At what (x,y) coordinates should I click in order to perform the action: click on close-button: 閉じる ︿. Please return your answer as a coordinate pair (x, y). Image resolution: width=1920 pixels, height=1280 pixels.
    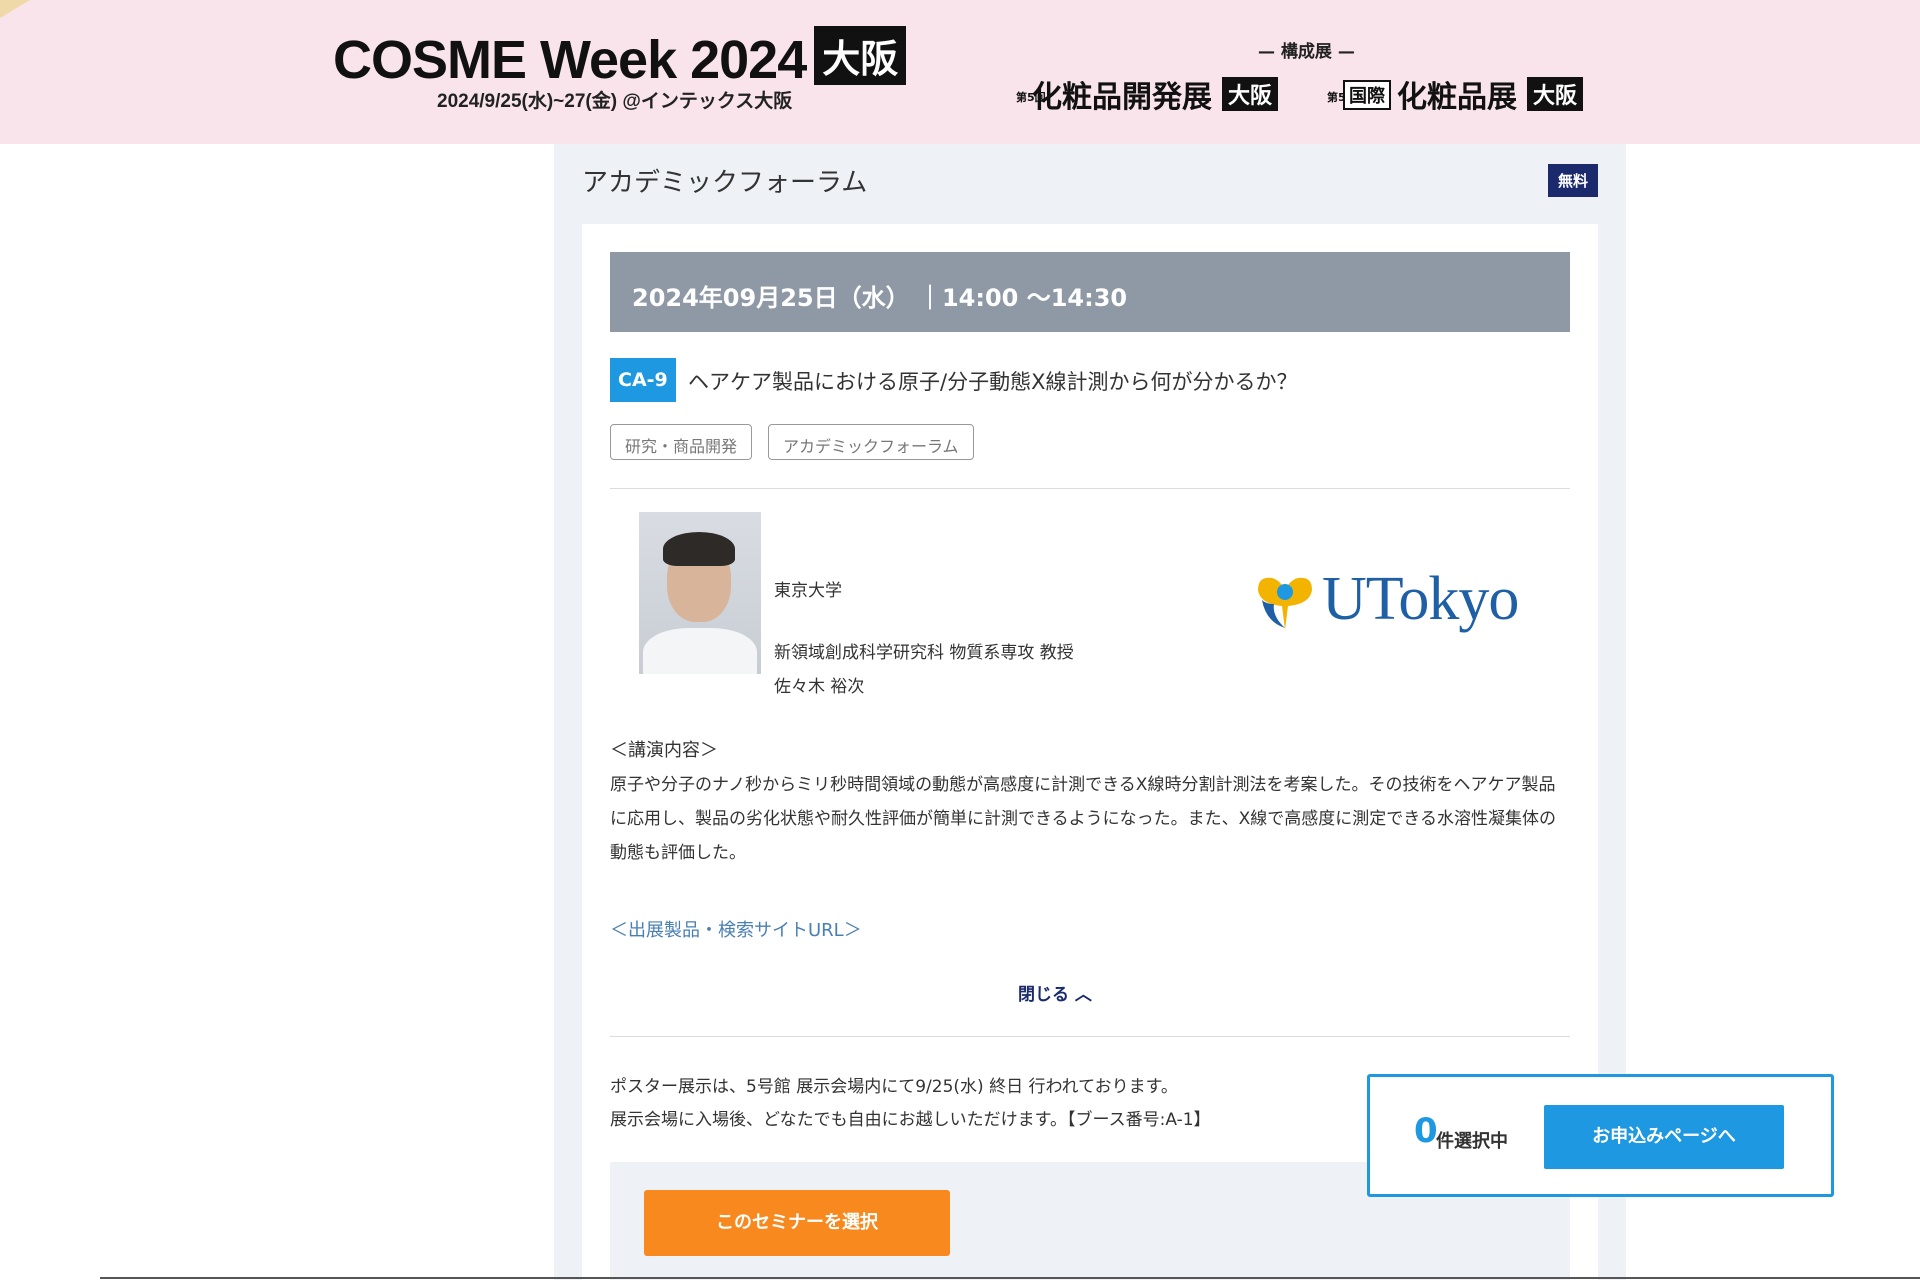
    Looking at the image, I should click on (1055, 992).